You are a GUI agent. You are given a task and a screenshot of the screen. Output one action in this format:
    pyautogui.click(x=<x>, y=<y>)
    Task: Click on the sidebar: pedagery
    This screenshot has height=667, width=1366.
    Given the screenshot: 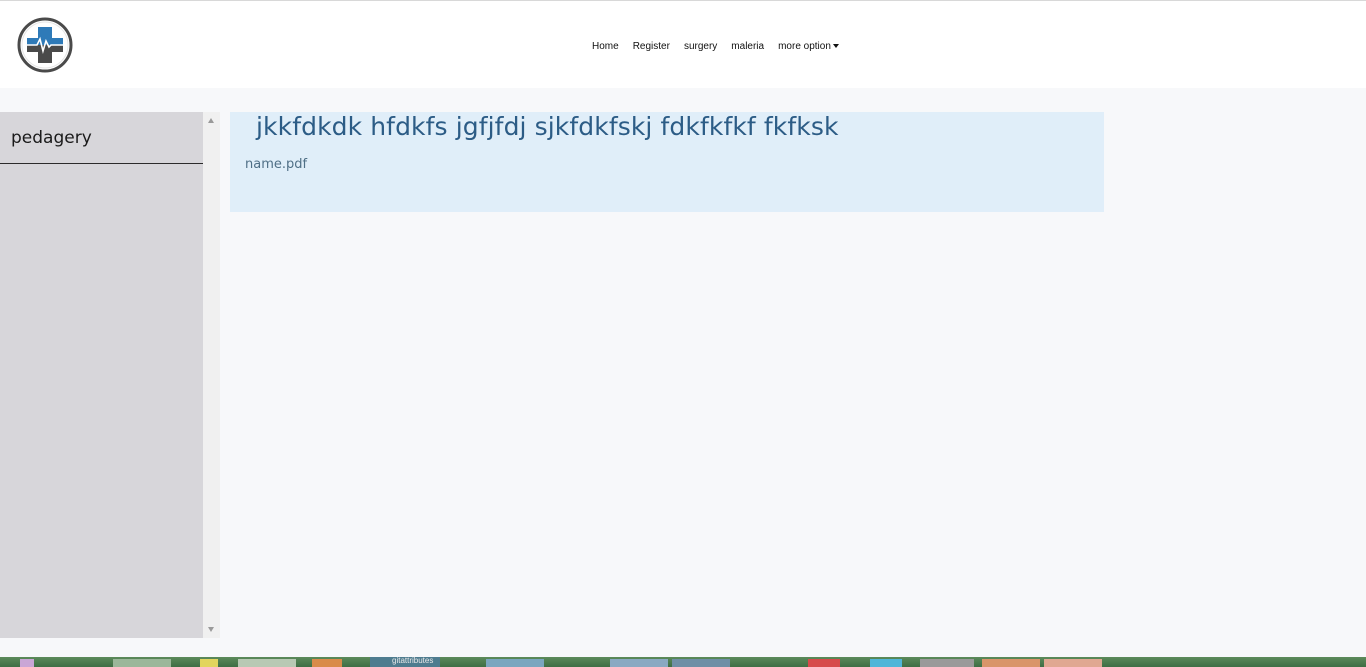 What is the action you would take?
    pyautogui.click(x=101, y=375)
    